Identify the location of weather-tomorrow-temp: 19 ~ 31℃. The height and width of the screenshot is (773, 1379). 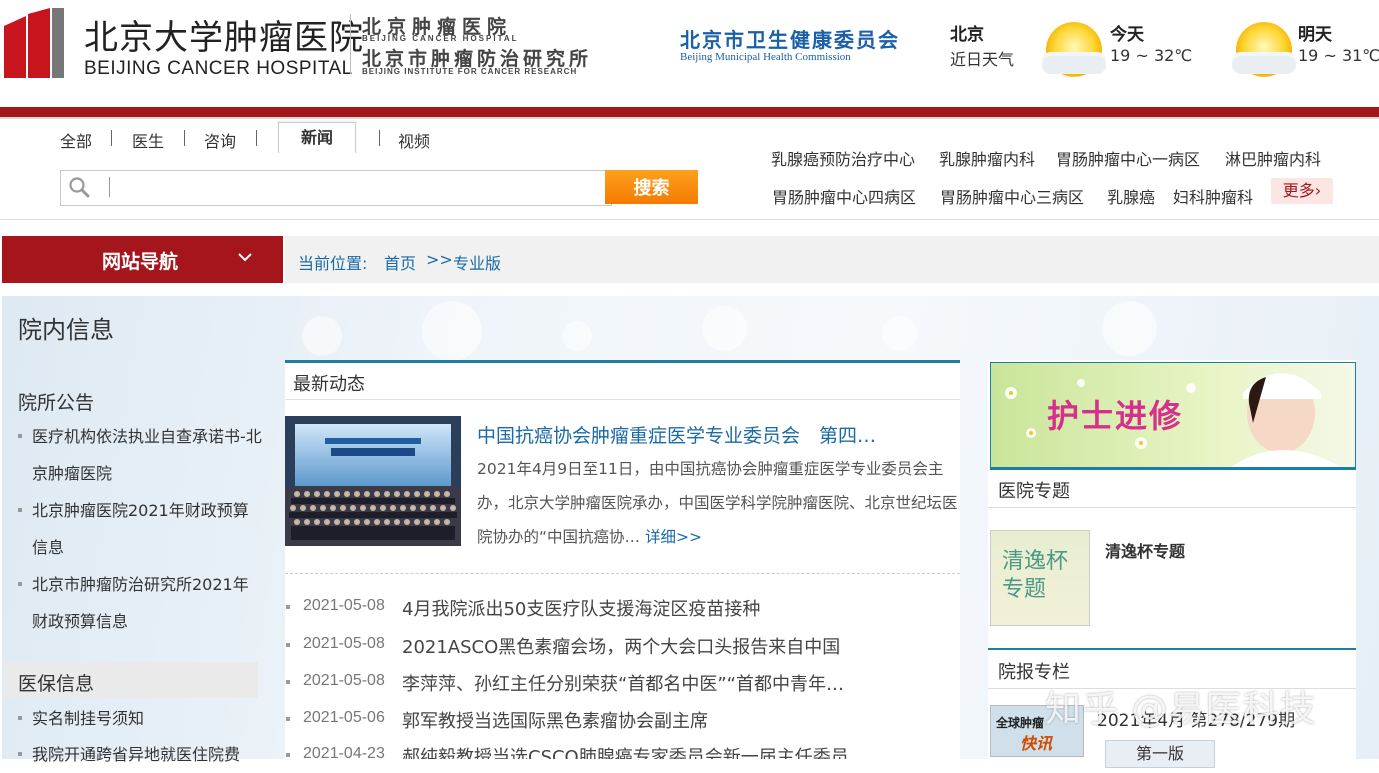
(1338, 55).